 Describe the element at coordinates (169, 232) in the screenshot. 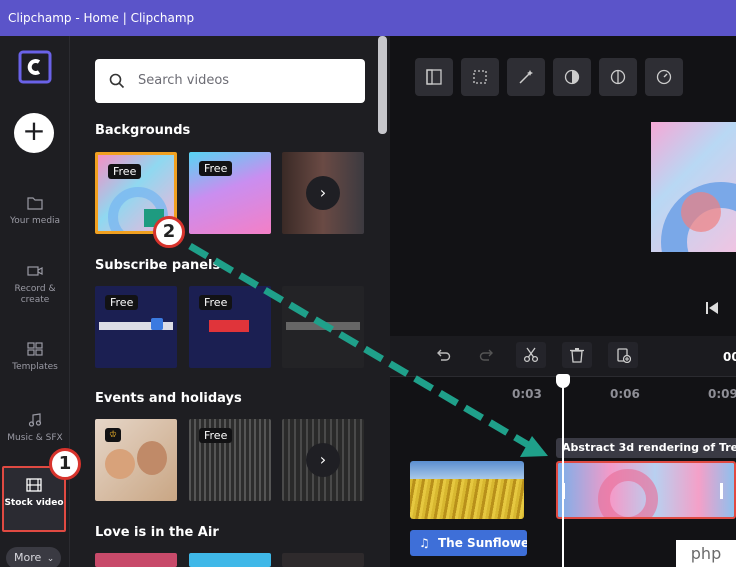

I see `callout-step-2: 2` at that location.